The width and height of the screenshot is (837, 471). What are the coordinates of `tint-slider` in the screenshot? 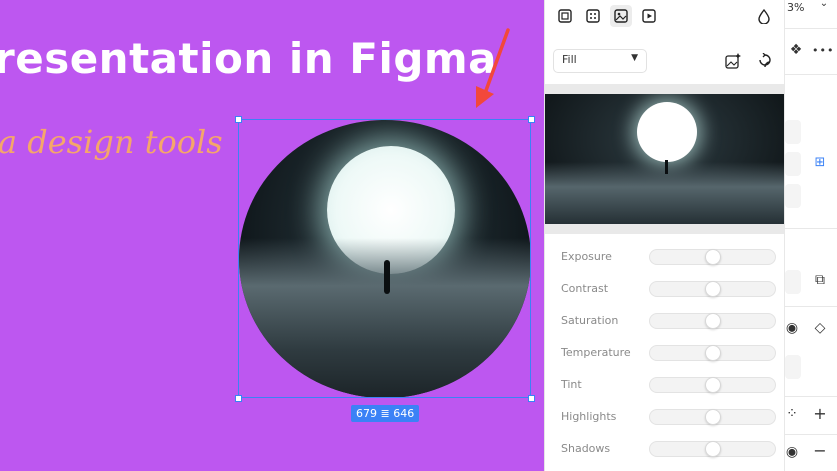 It's located at (712, 385).